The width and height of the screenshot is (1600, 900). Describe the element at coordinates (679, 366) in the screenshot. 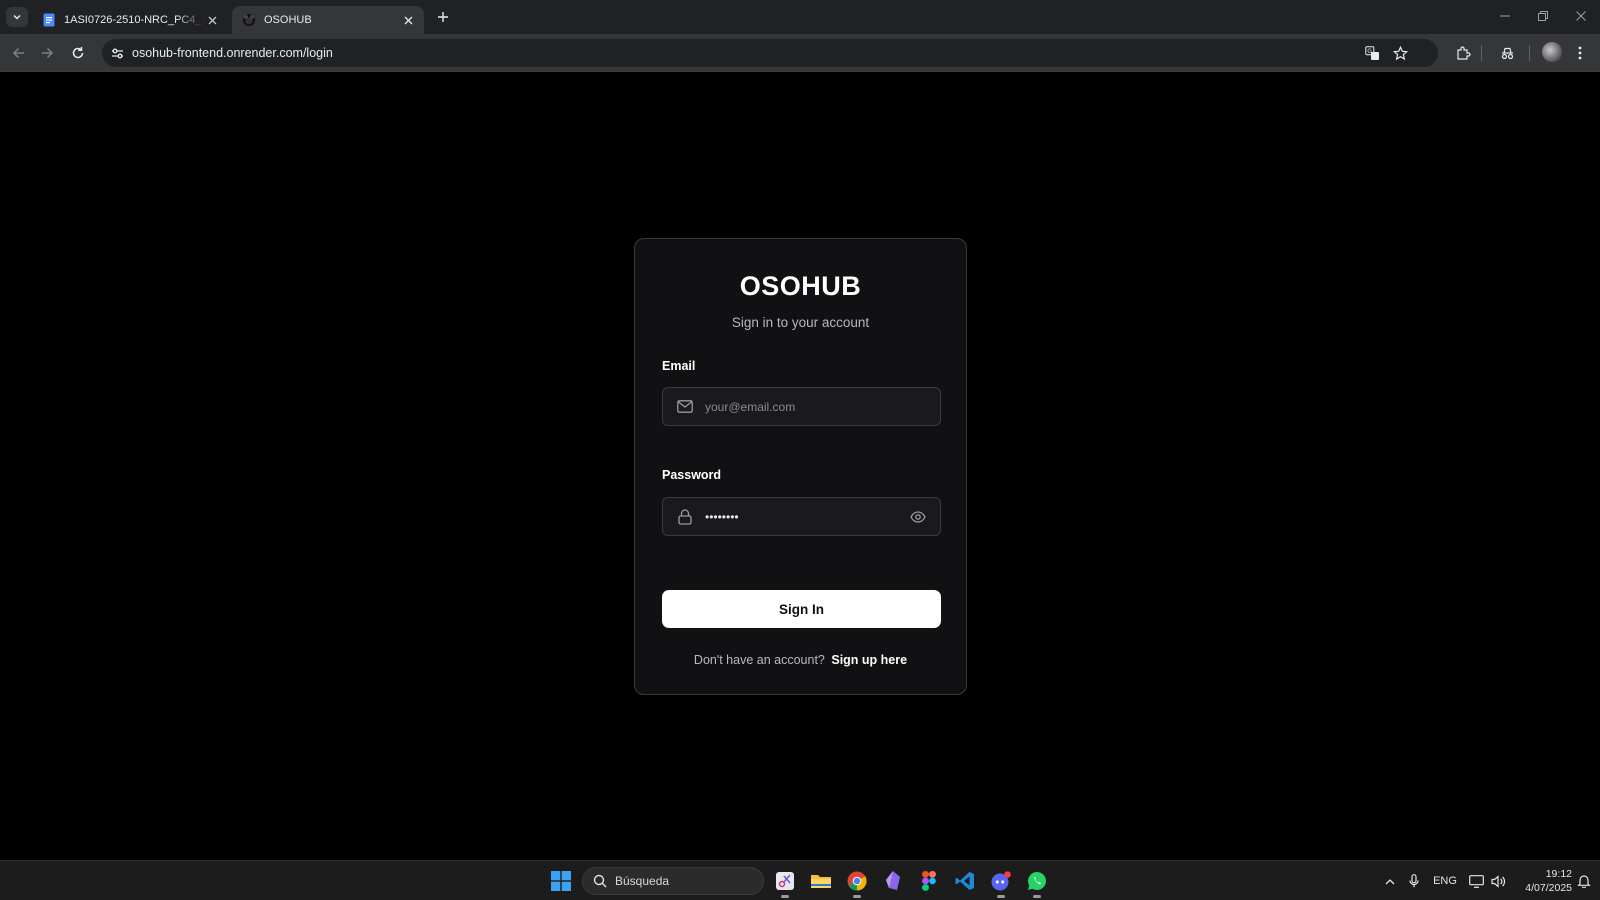

I see `email-label: Email` at that location.